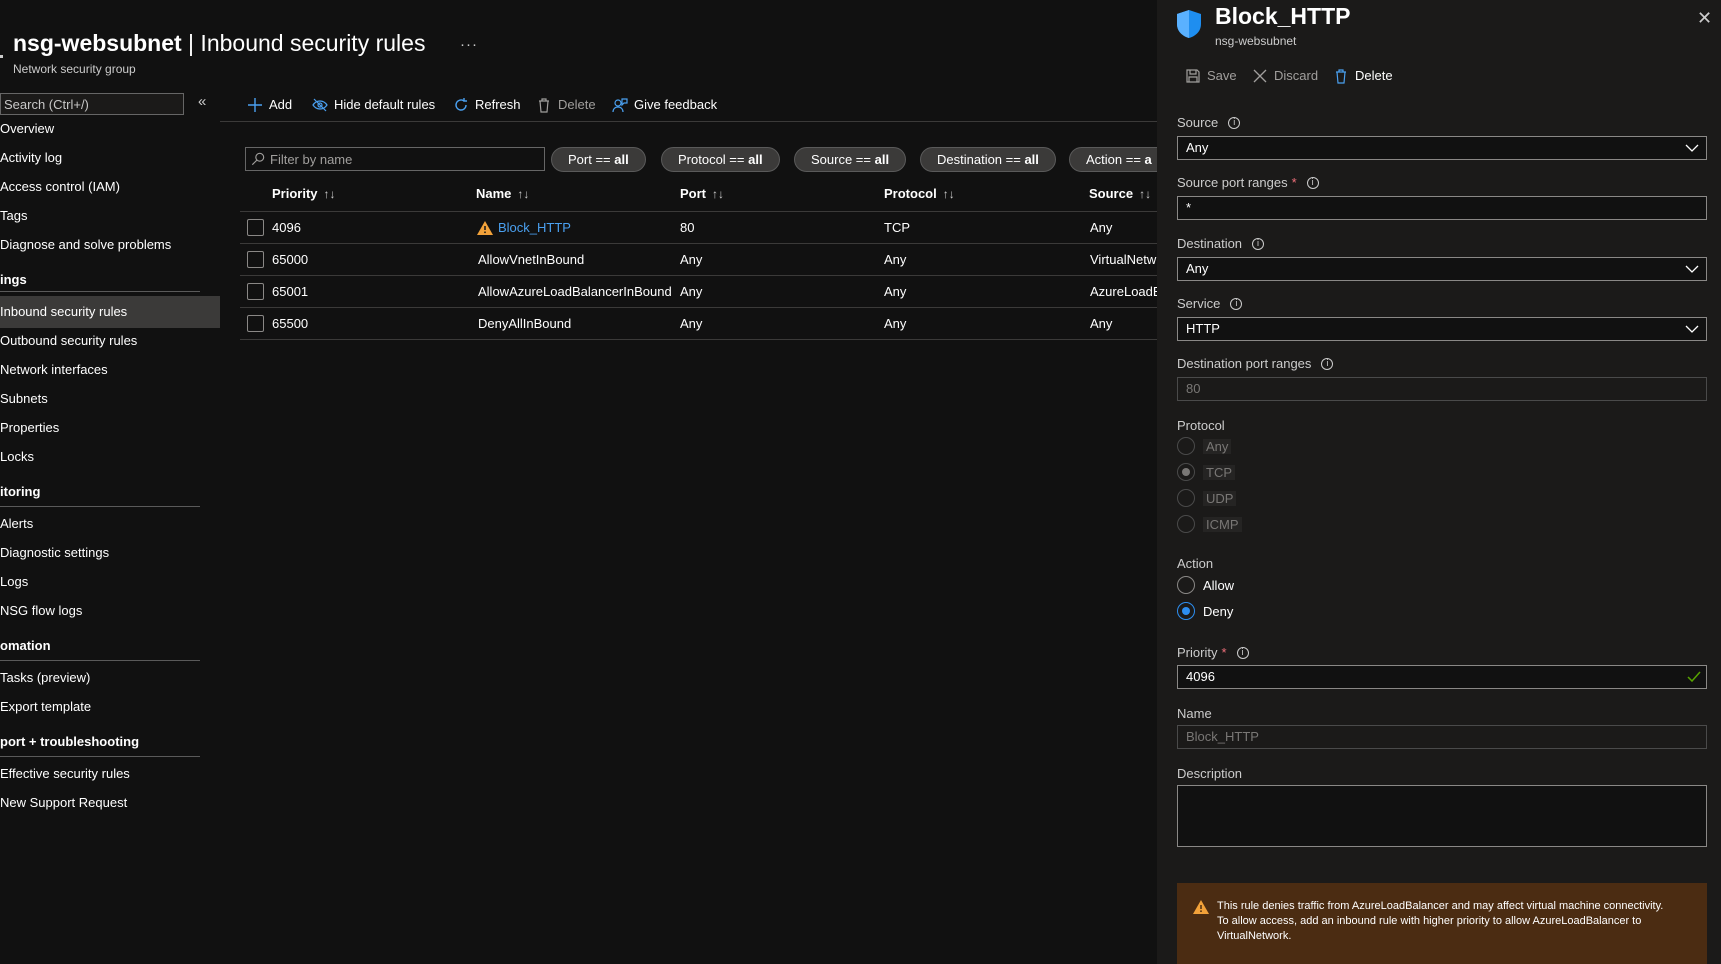 The height and width of the screenshot is (964, 1721). I want to click on source-dropdown: Any, so click(1442, 148).